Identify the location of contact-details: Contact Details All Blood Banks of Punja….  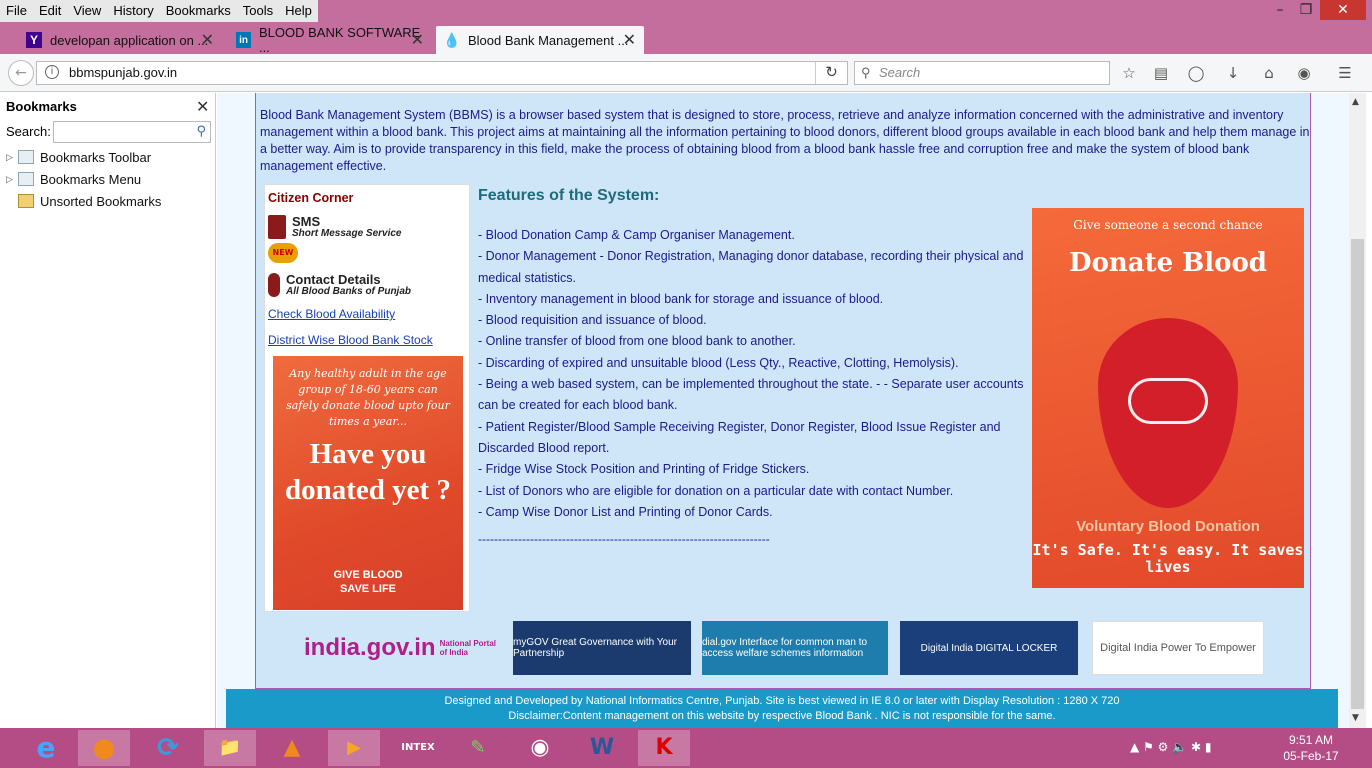
(339, 285).